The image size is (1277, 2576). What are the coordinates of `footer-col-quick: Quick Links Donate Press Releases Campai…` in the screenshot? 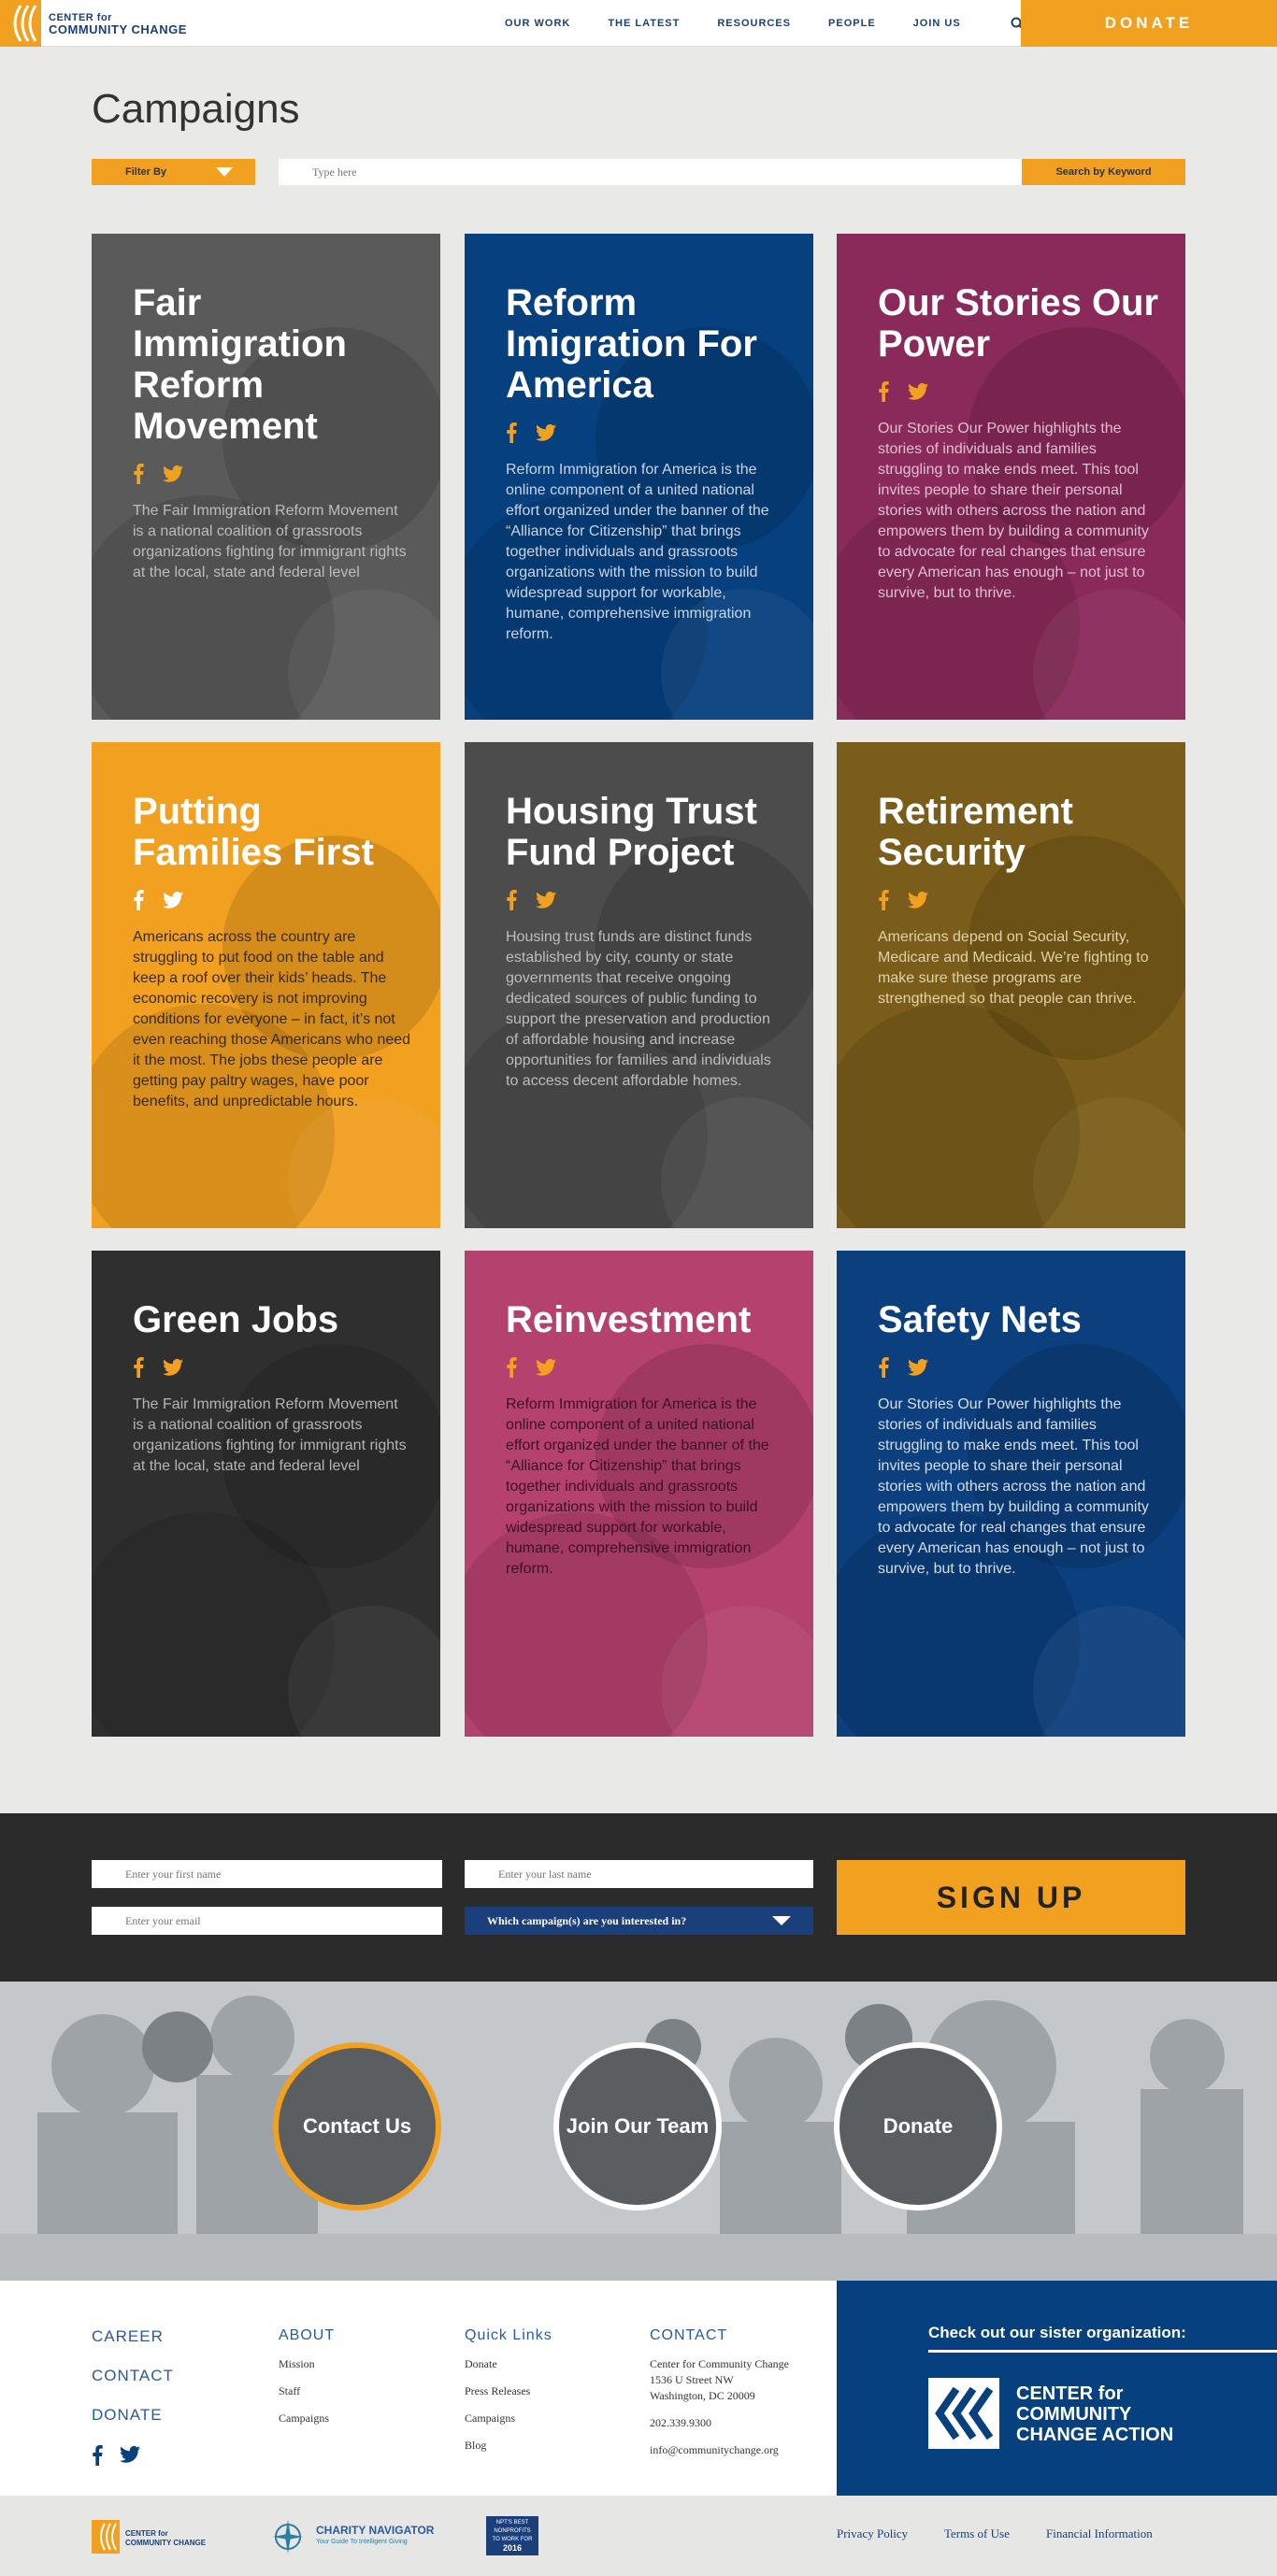 It's located at (508, 2396).